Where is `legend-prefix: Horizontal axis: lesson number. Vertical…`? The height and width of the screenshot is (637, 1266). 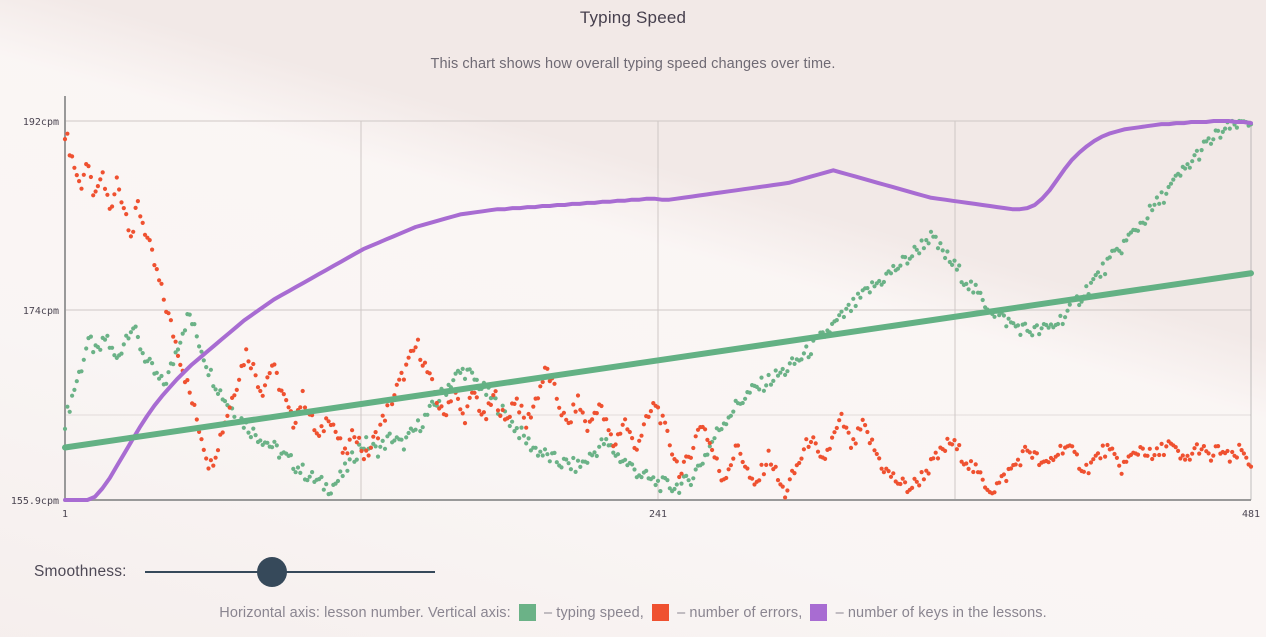
legend-prefix: Horizontal axis: lesson number. Vertical… is located at coordinates (367, 612).